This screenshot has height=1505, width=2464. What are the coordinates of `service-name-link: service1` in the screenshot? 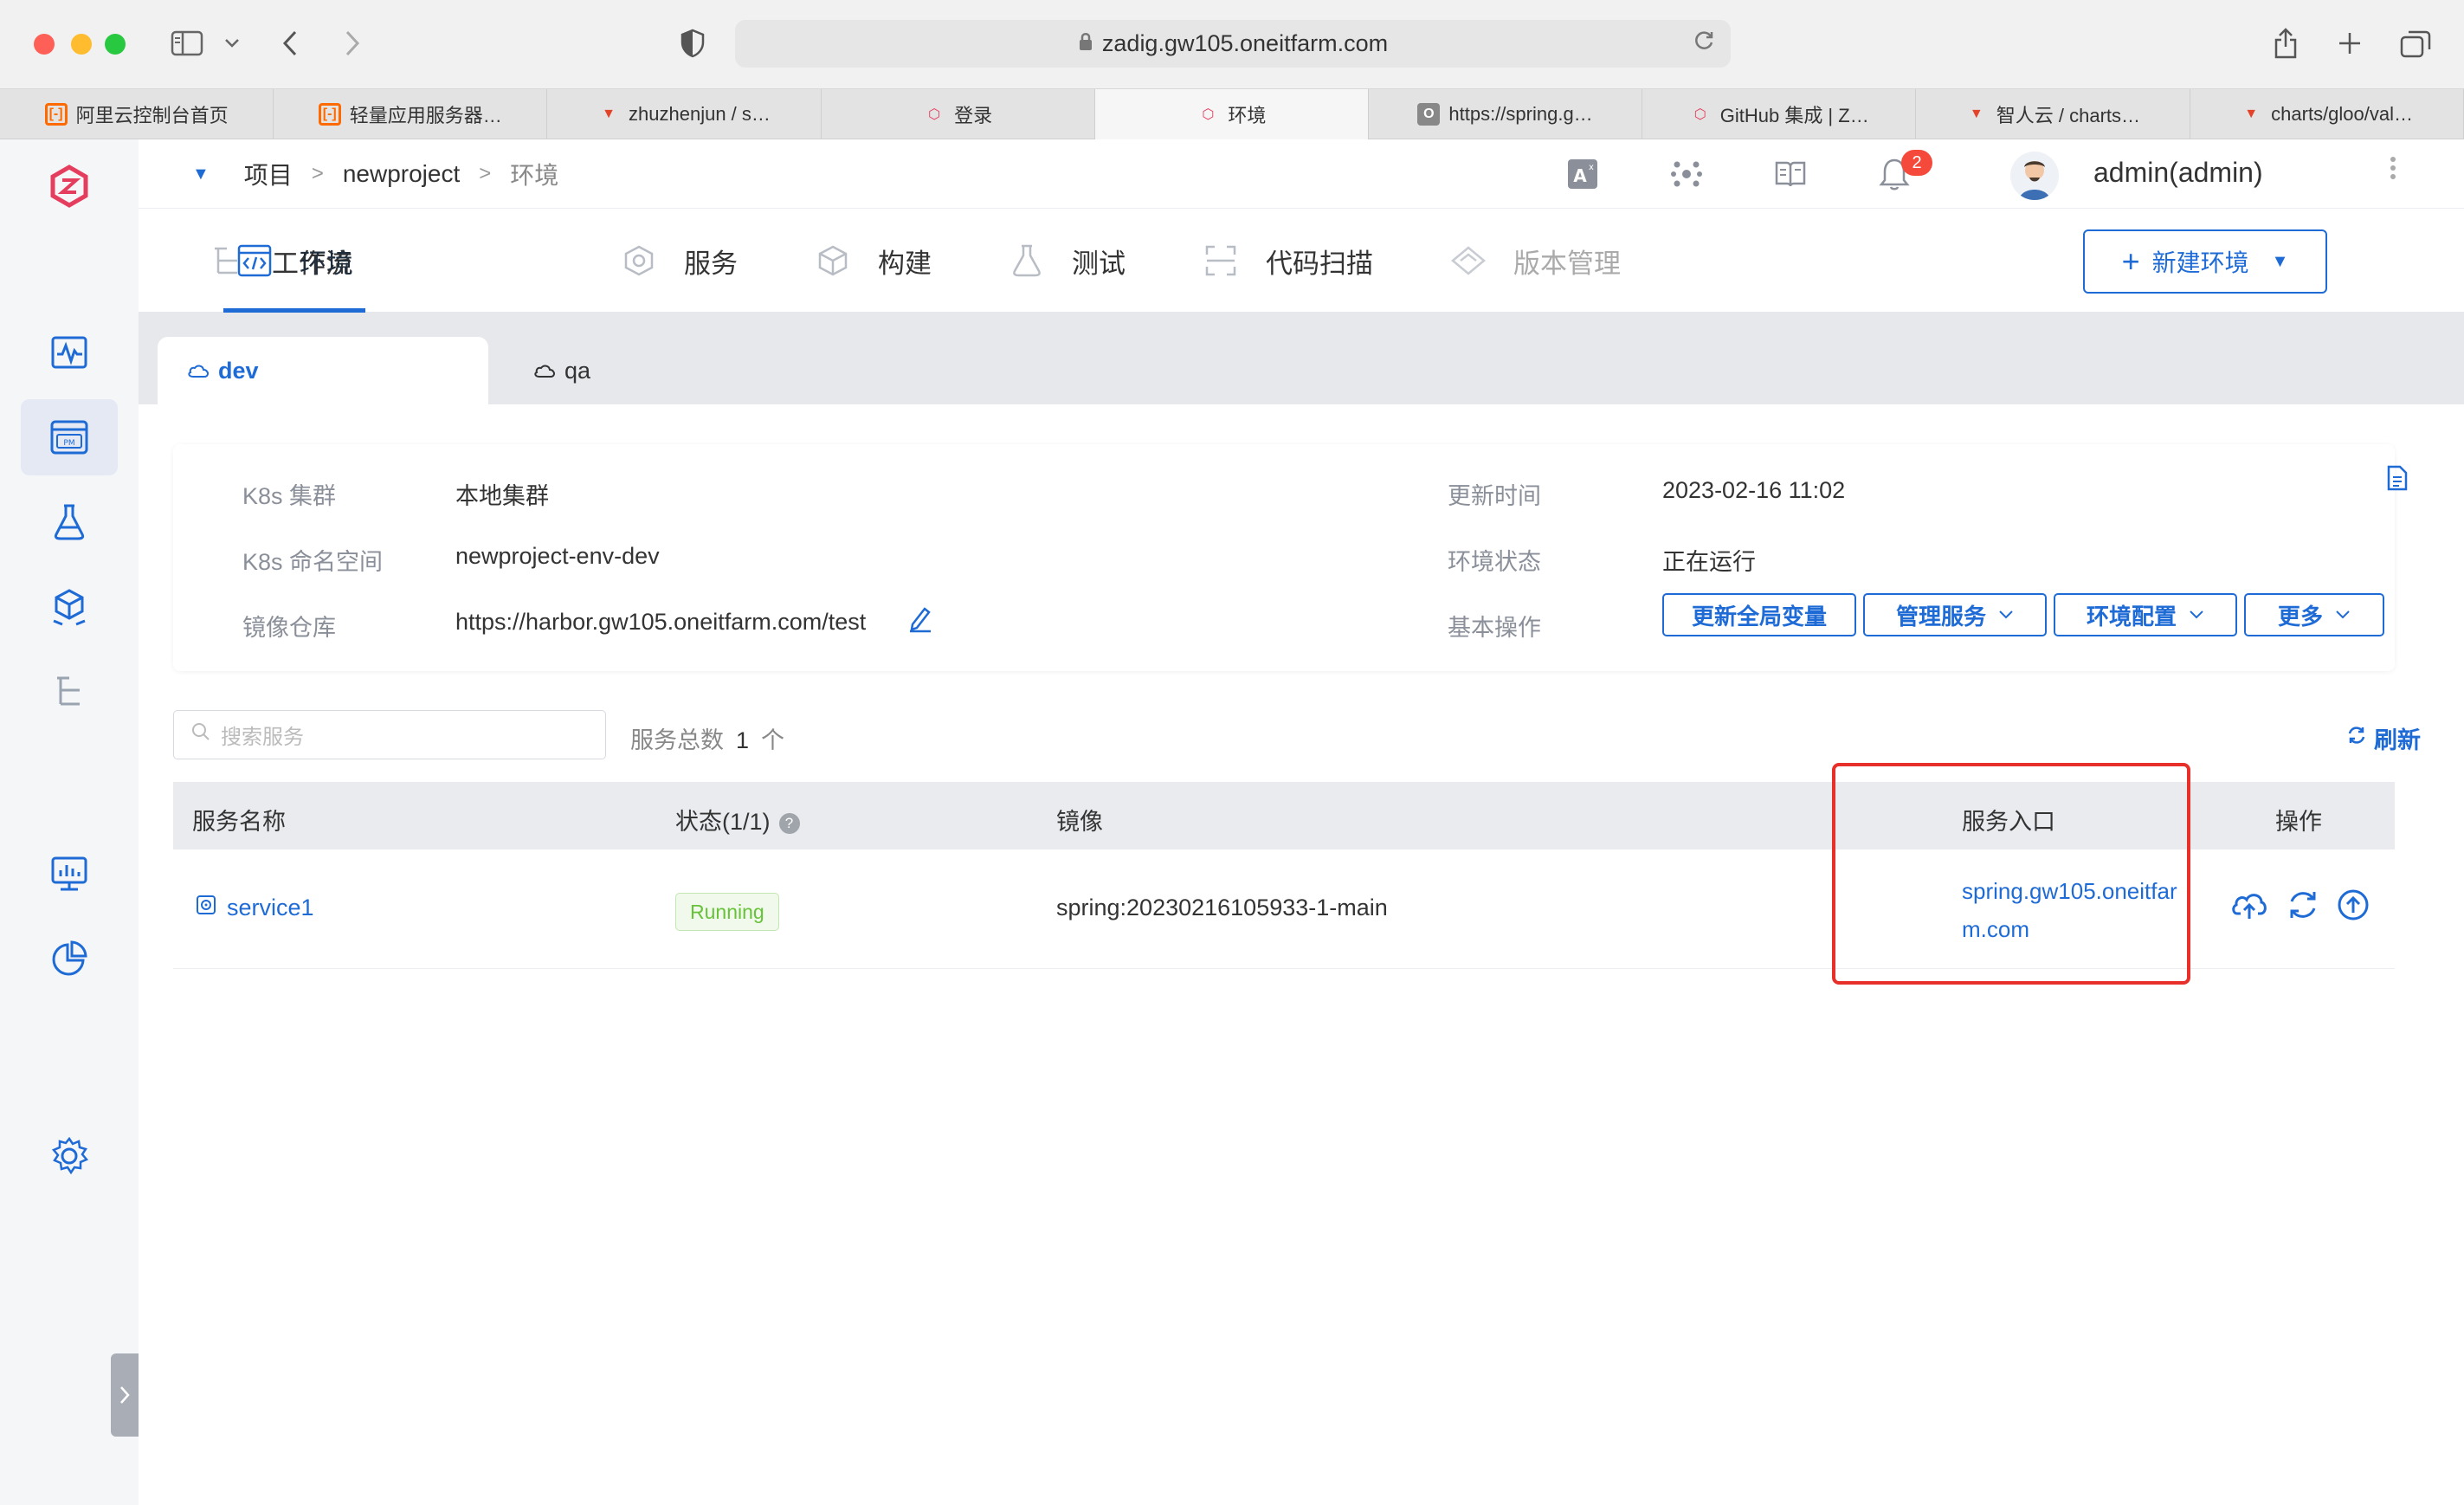 It's located at (255, 908).